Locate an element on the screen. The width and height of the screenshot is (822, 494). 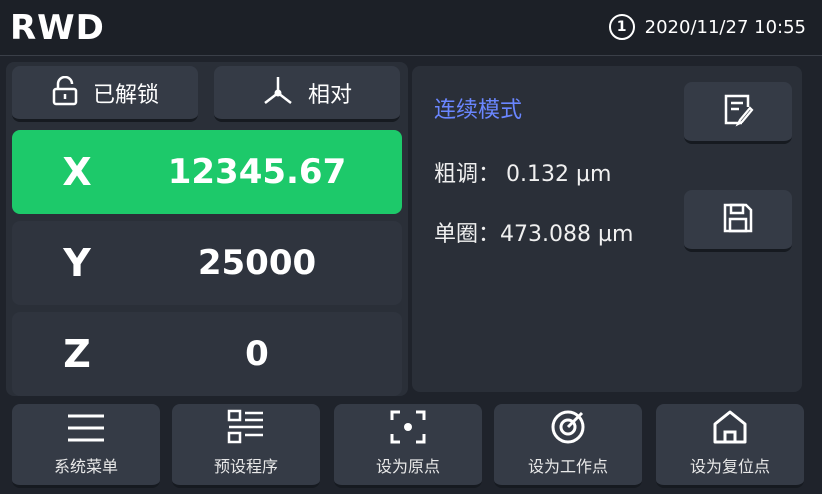
axis-name: Y is located at coordinates (77, 263).